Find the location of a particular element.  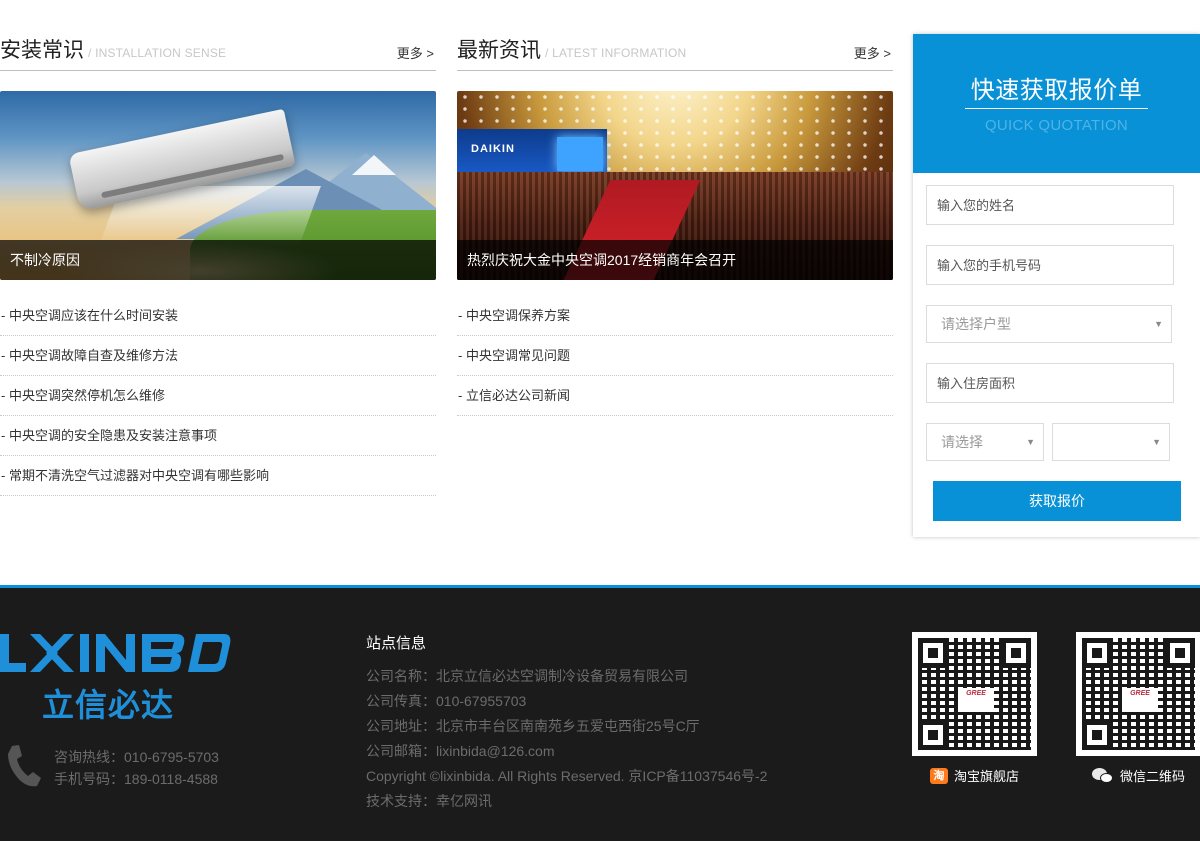

news-header: 最新资讯 / LATEST INFORMATION 更多 > is located at coordinates (675, 50).